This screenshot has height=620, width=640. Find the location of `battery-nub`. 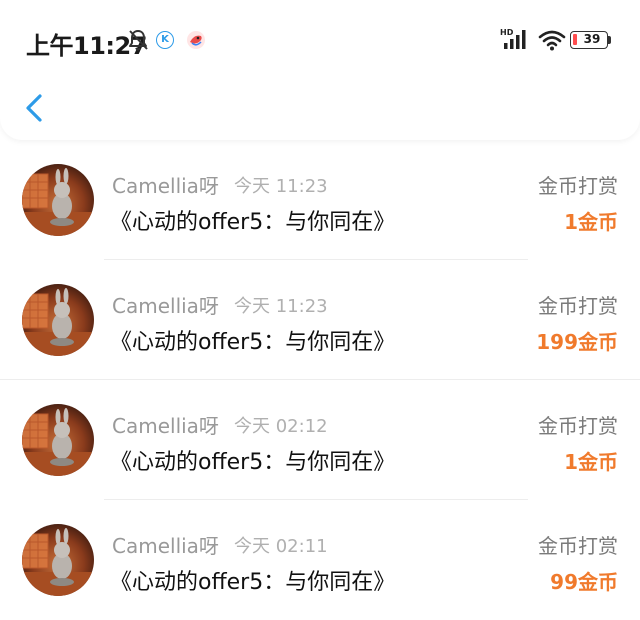

battery-nub is located at coordinates (609, 40).